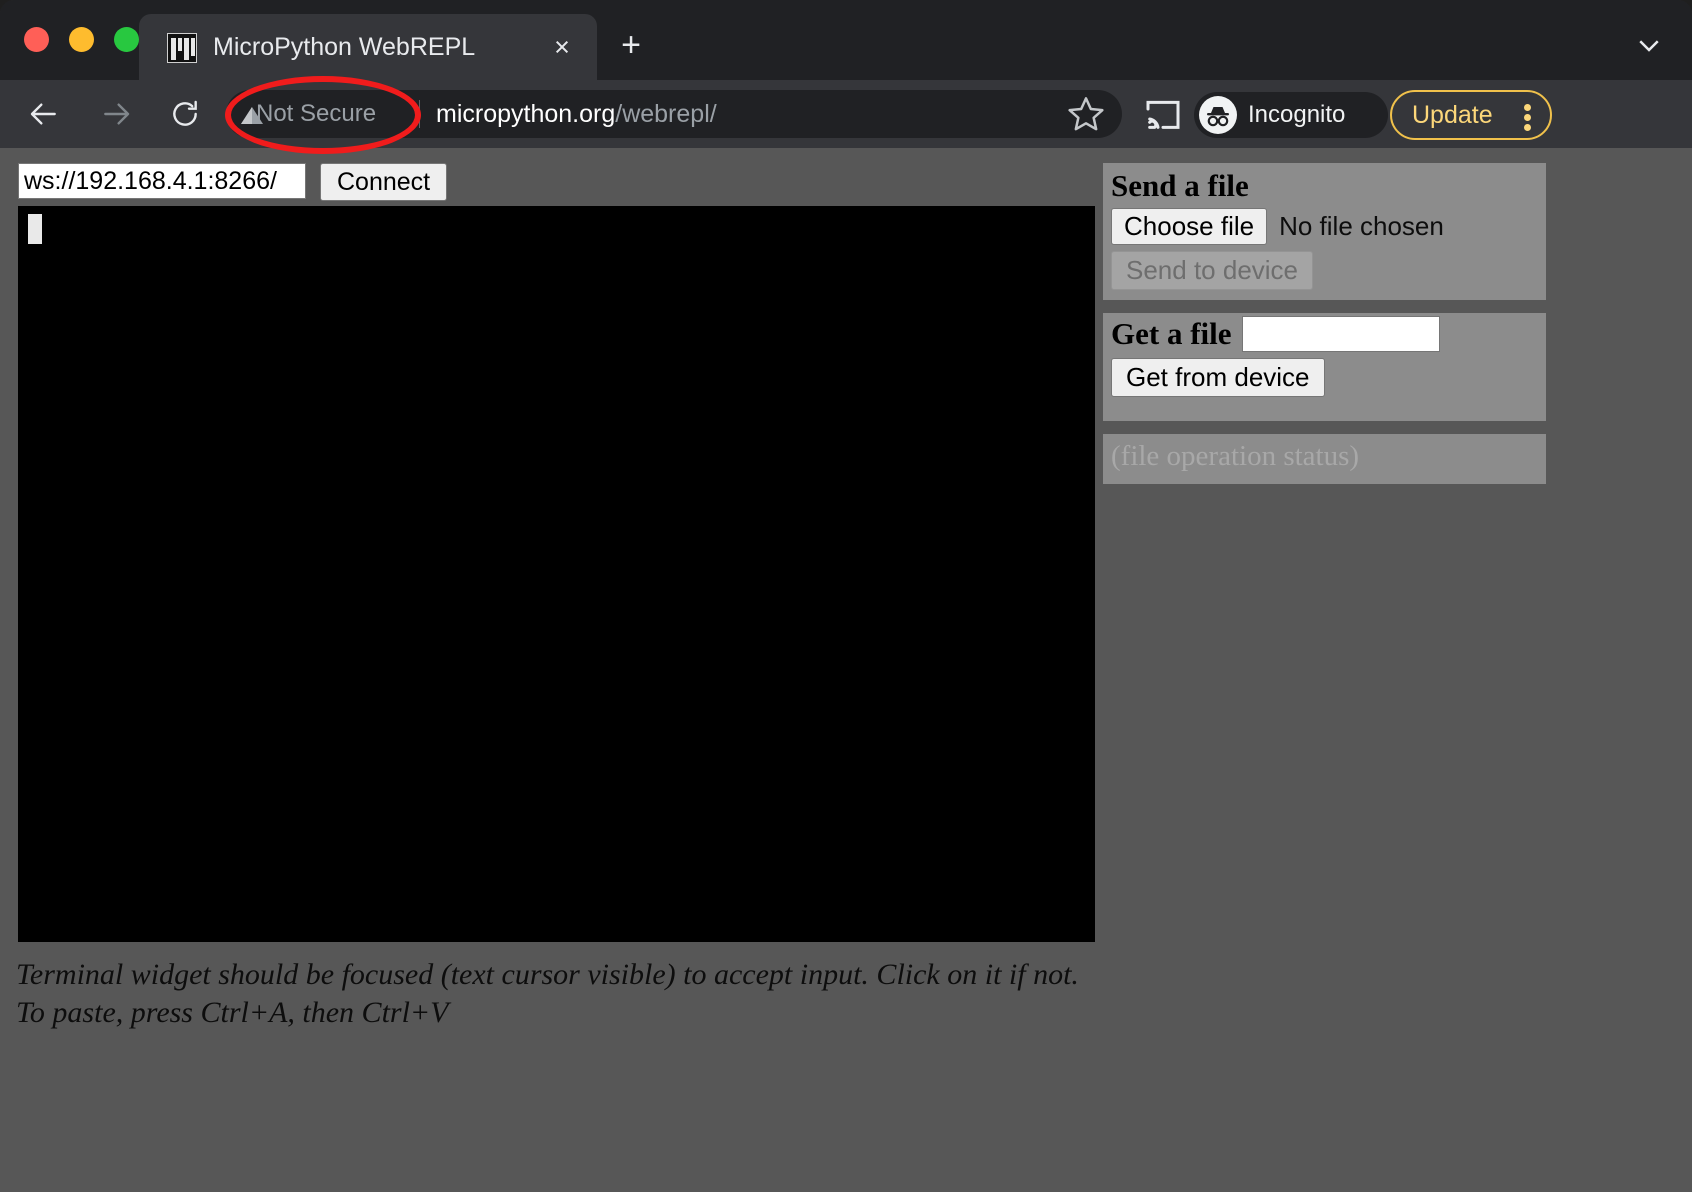 This screenshot has height=1192, width=1692. Describe the element at coordinates (344, 47) in the screenshot. I see `tab-title: MicroPython WebREPL` at that location.